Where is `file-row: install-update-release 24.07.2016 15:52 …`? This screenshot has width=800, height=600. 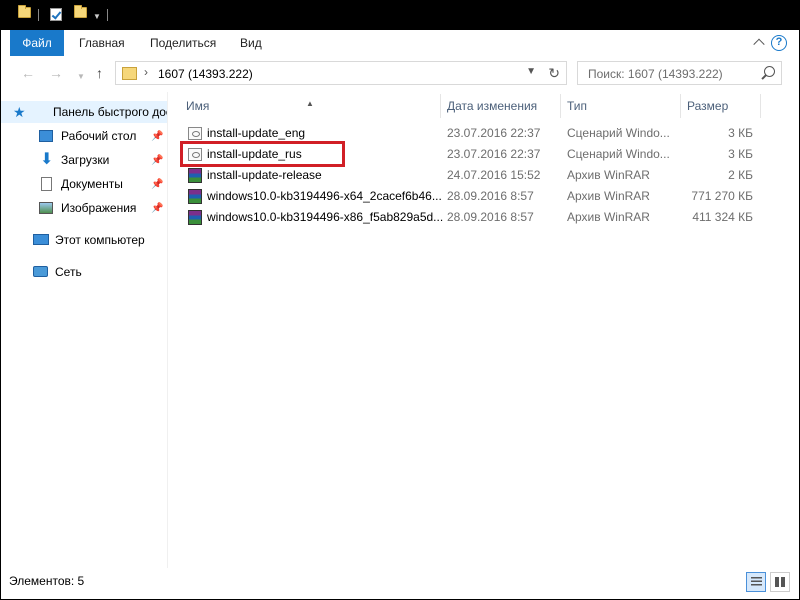 file-row: install-update-release 24.07.2016 15:52 … is located at coordinates (472, 175).